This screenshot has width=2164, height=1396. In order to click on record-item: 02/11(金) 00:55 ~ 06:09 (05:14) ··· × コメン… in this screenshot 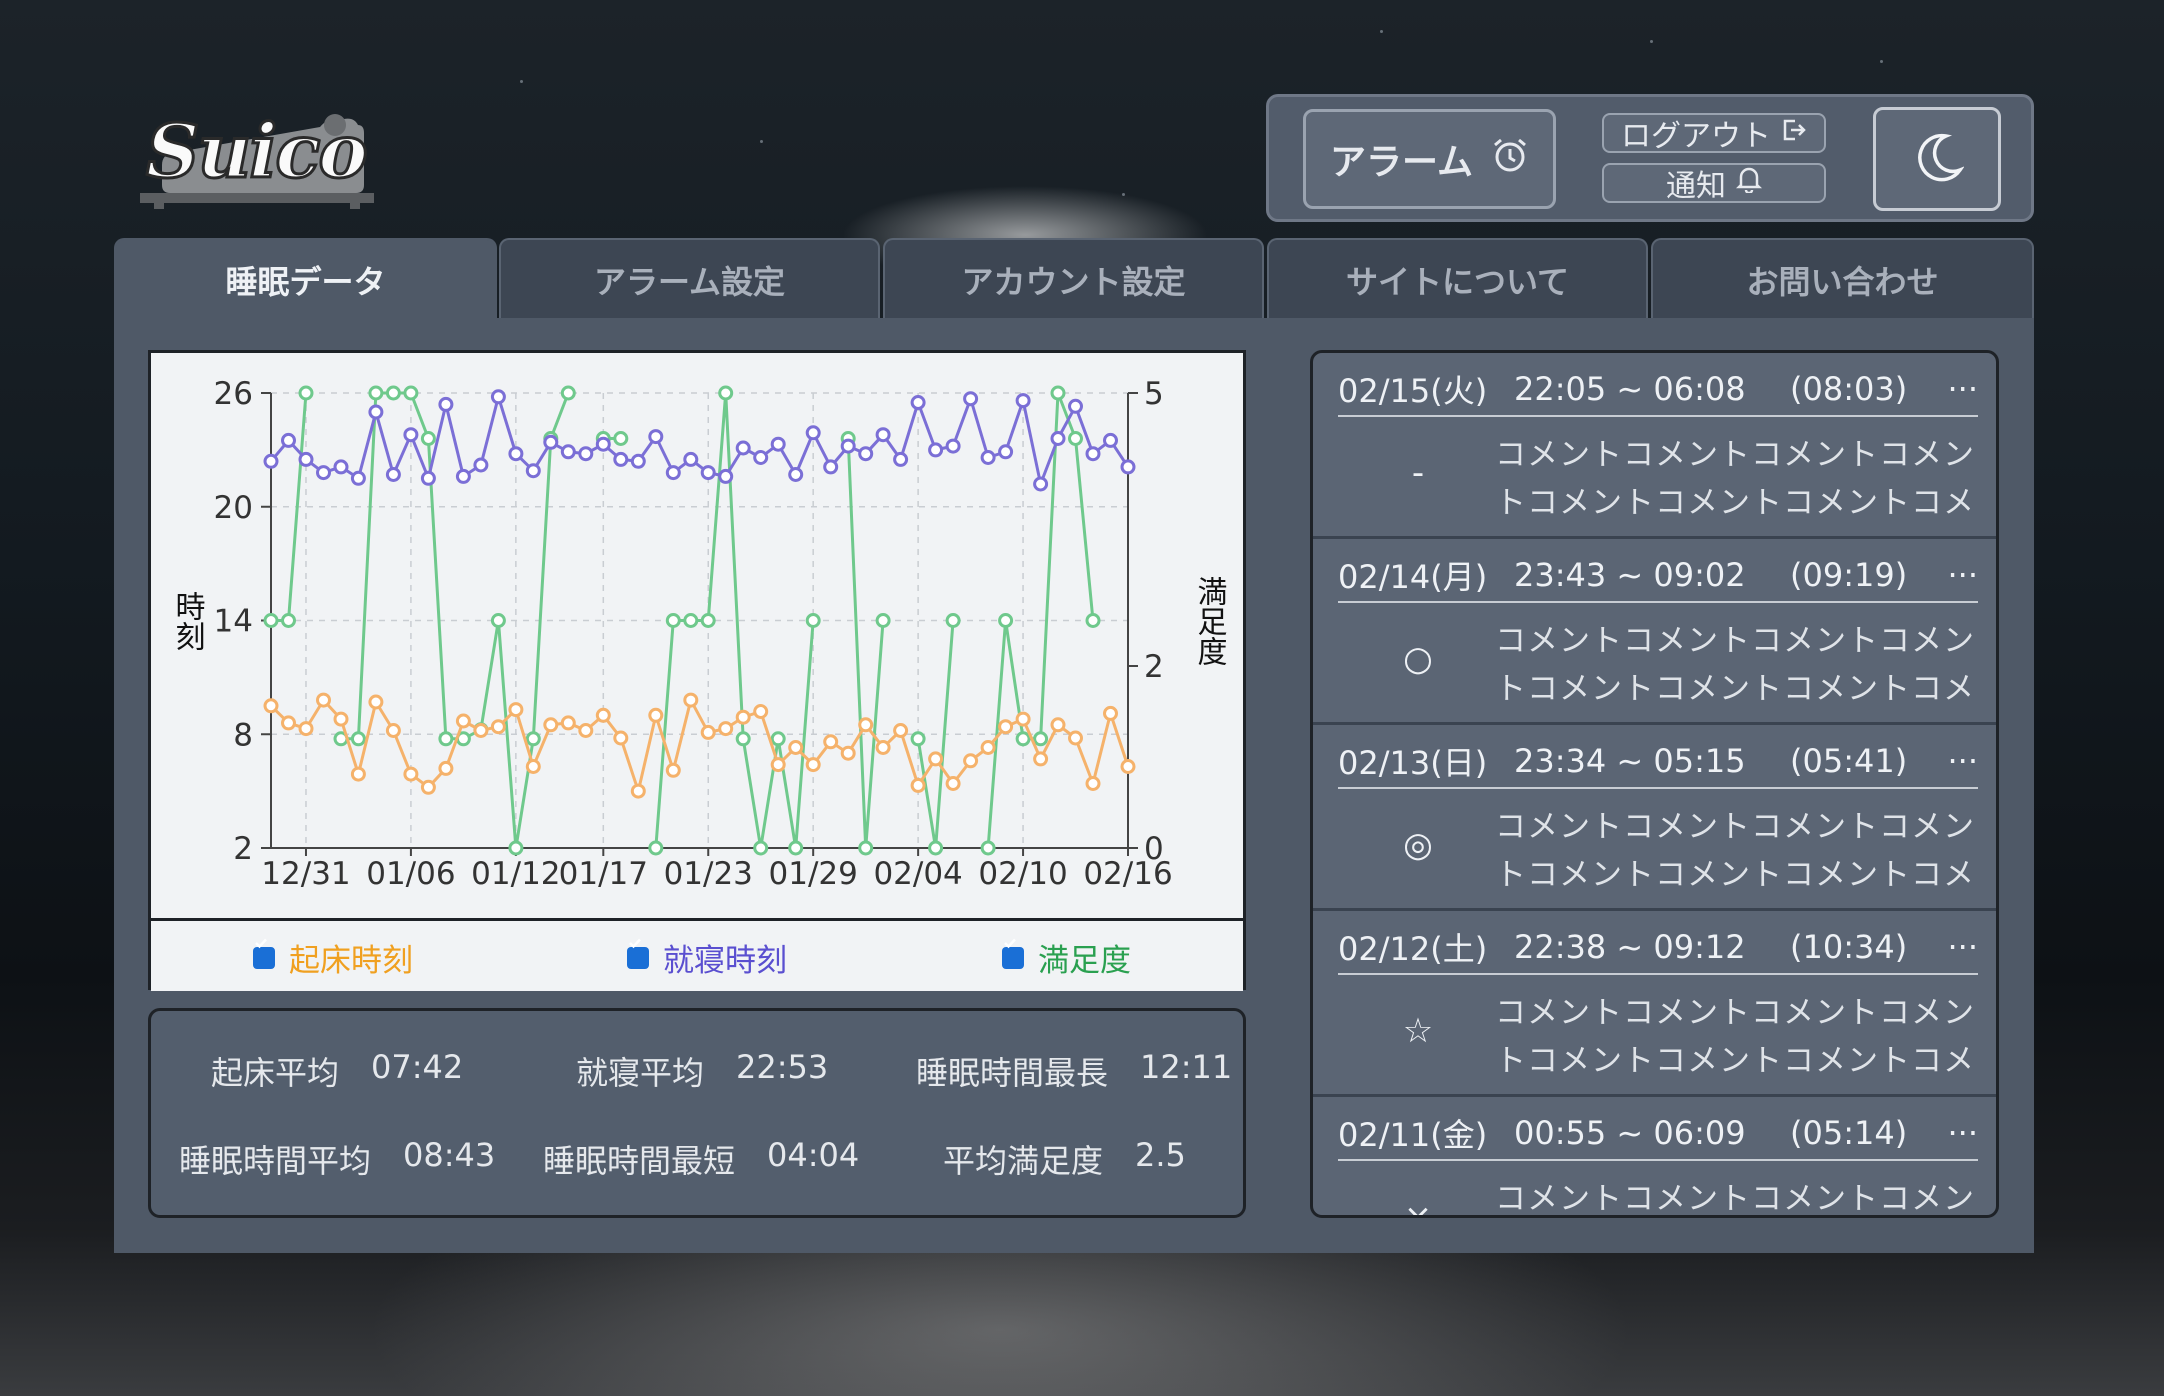, I will do `click(1654, 1156)`.